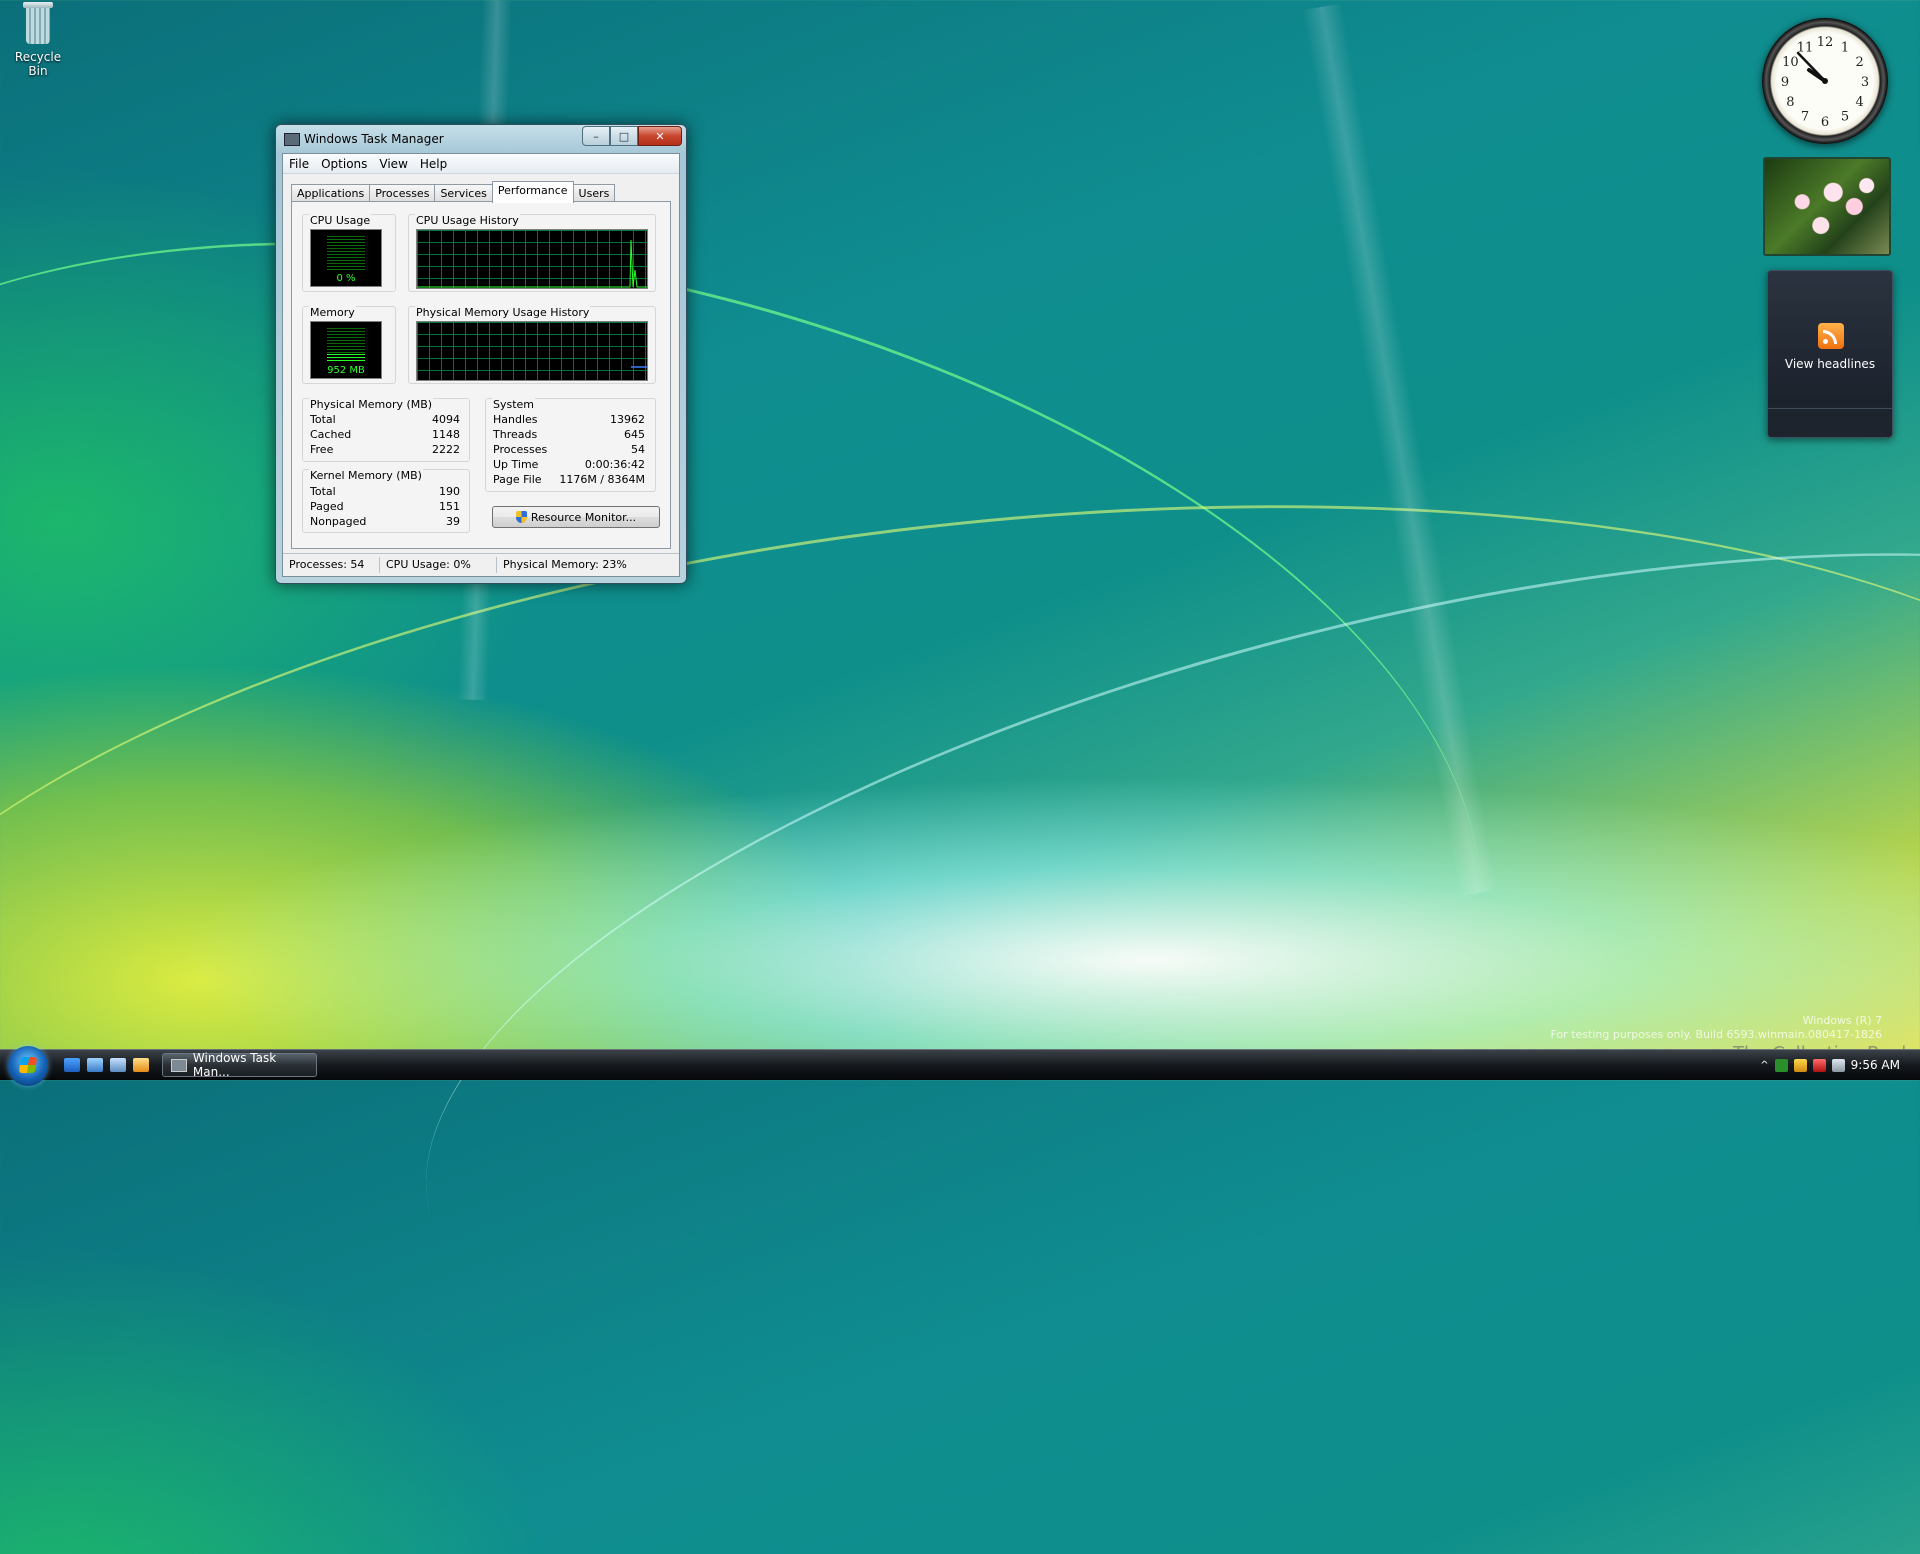 The height and width of the screenshot is (1554, 1920). What do you see at coordinates (639, 367) in the screenshot?
I see `memory-history-svg` at bounding box center [639, 367].